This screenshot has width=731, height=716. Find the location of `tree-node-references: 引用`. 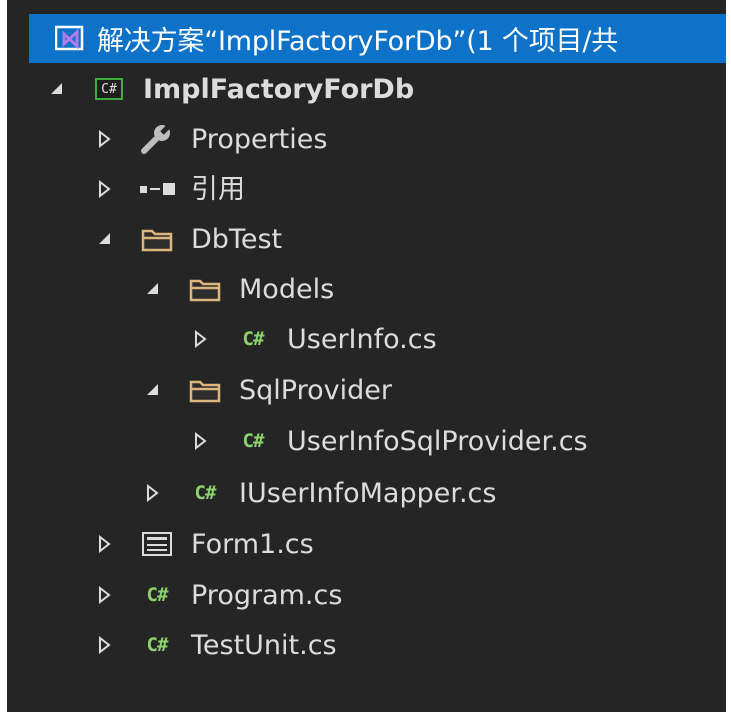

tree-node-references: 引用 is located at coordinates (366, 189).